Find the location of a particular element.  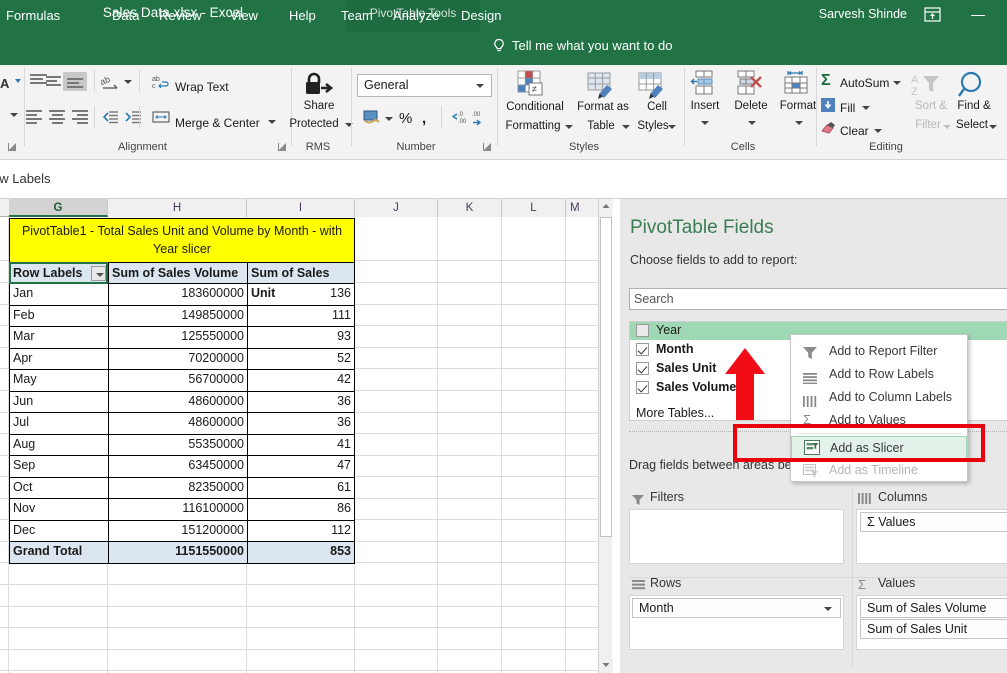

insert-cells-icon is located at coordinates (703, 85).